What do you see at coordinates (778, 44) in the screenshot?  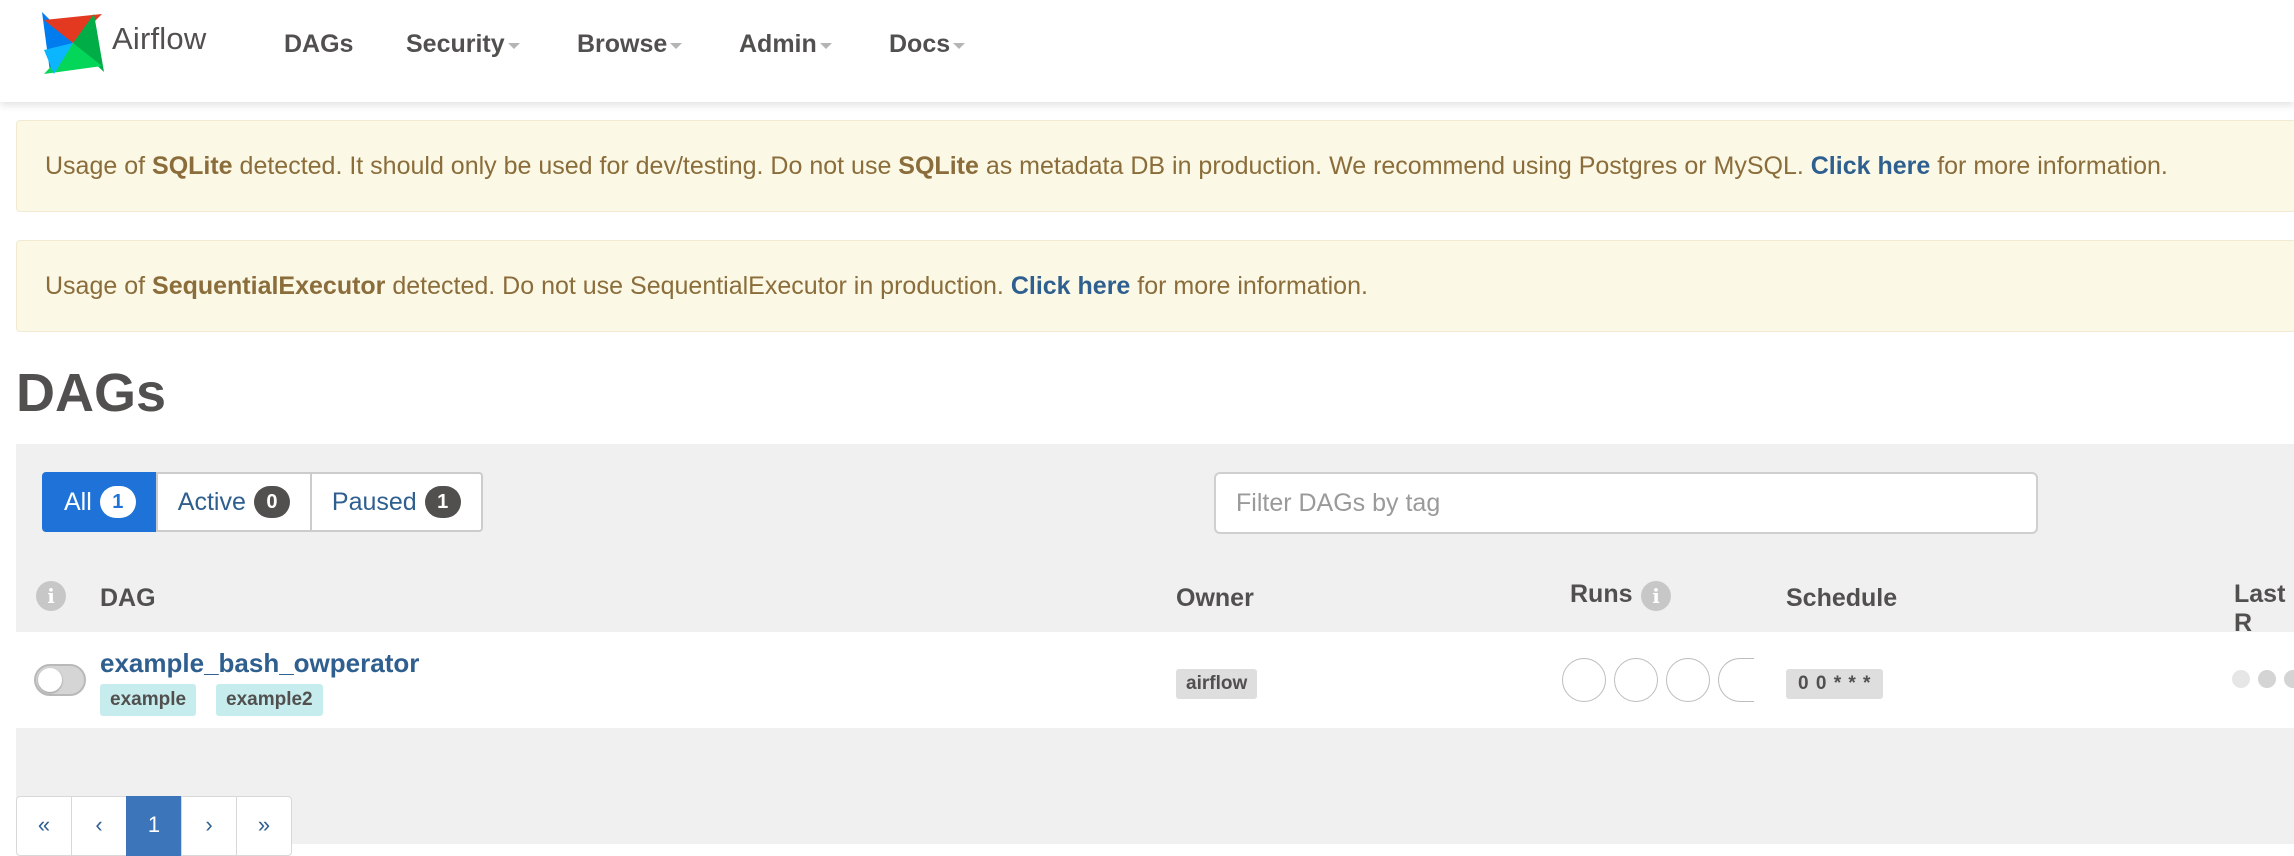 I see `nav-admin-label: Admin` at bounding box center [778, 44].